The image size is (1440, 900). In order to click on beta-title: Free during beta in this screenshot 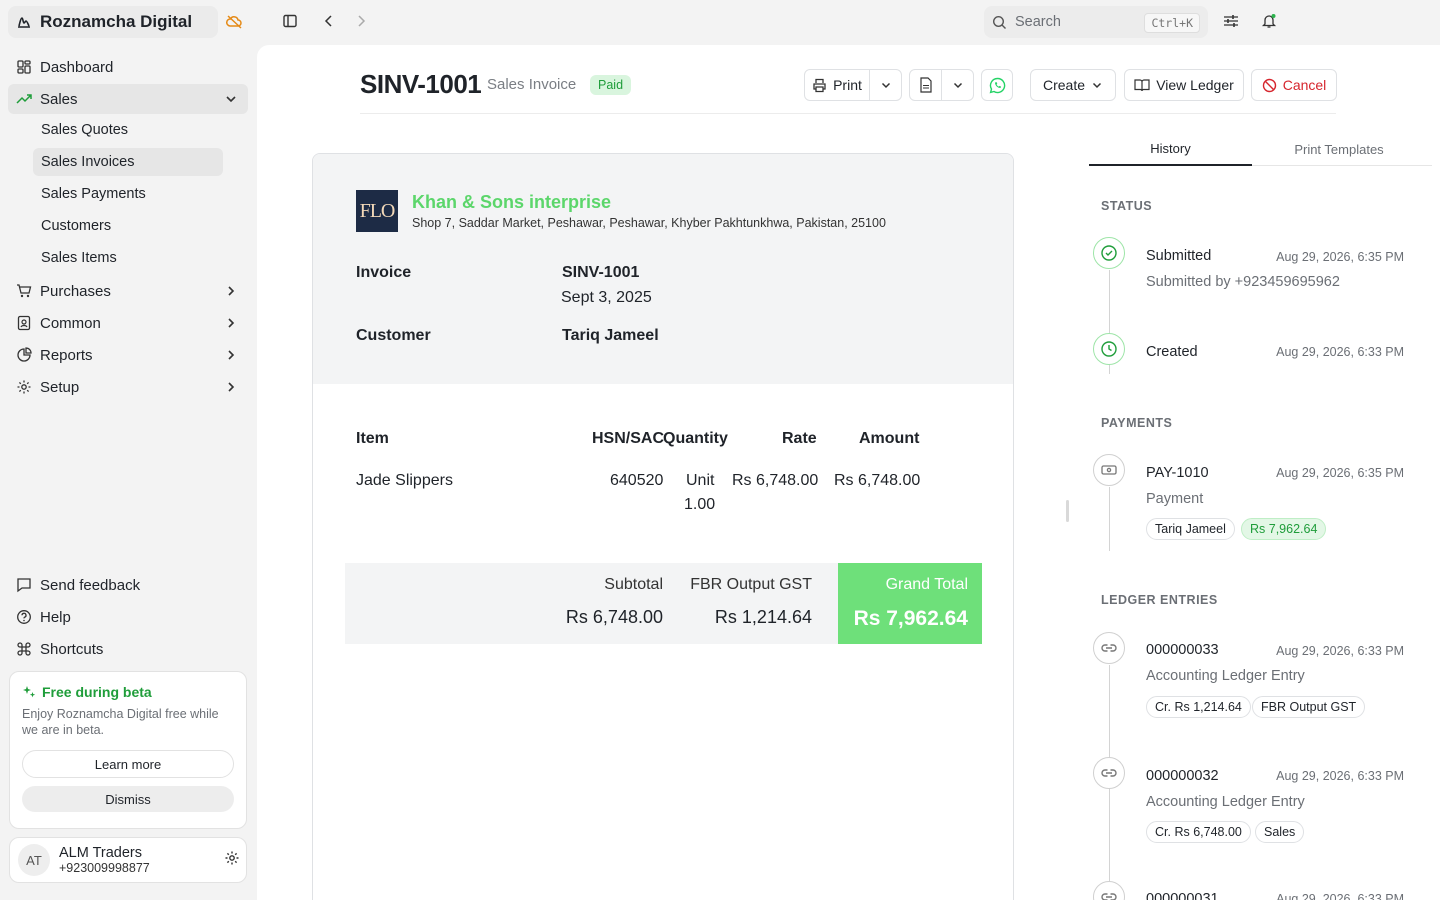, I will do `click(128, 692)`.